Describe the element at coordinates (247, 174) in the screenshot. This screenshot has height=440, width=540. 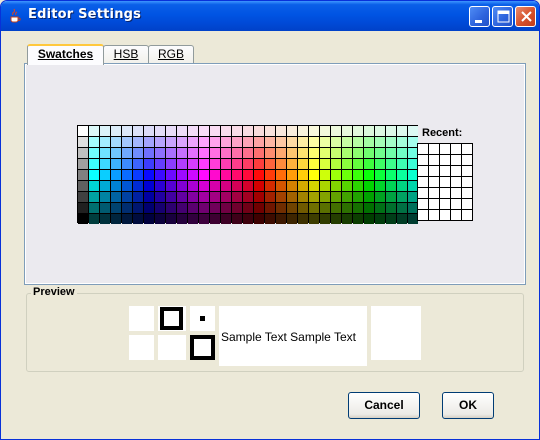
I see `swatch-palette` at that location.